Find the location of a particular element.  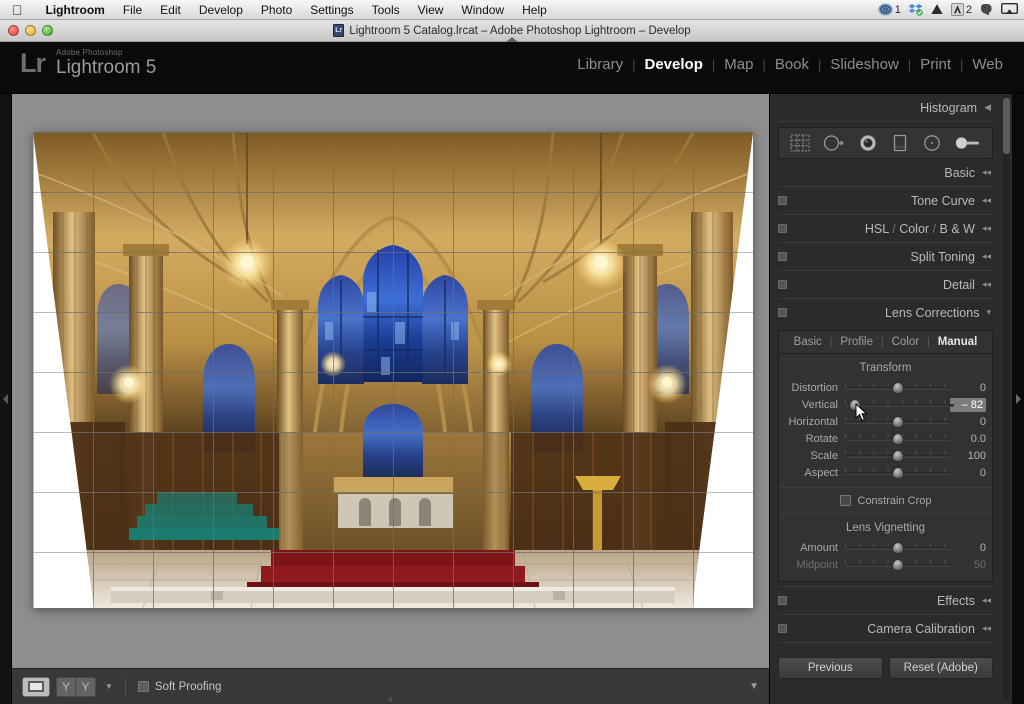

scale-label: Scale is located at coordinates (812, 456).